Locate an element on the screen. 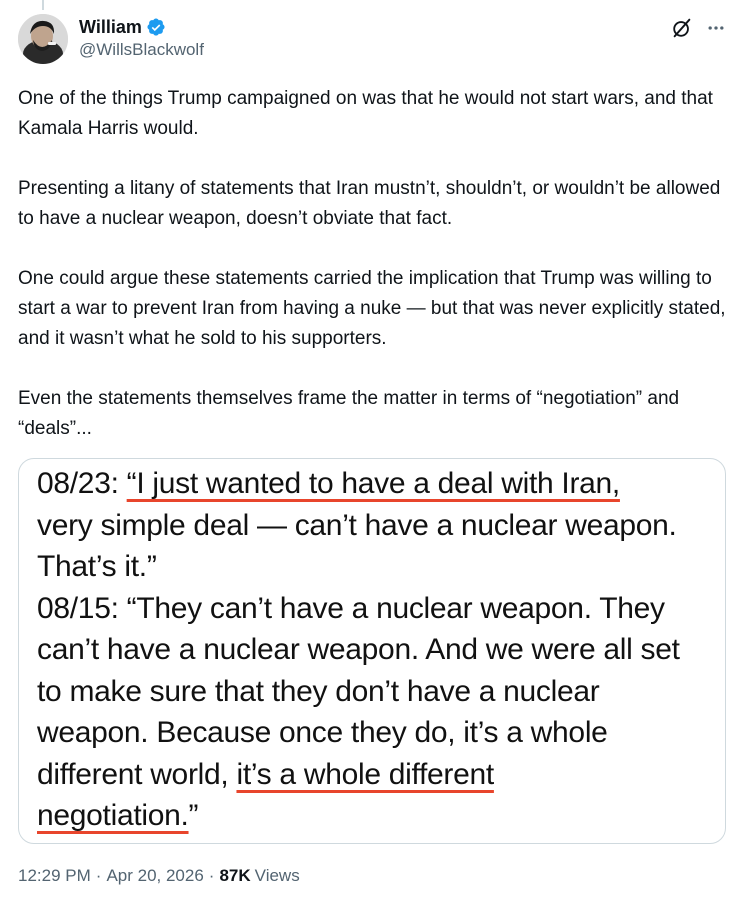 Image resolution: width=745 pixels, height=907 pixels. author-names: William @WillsBlackwolf is located at coordinates (141, 37).